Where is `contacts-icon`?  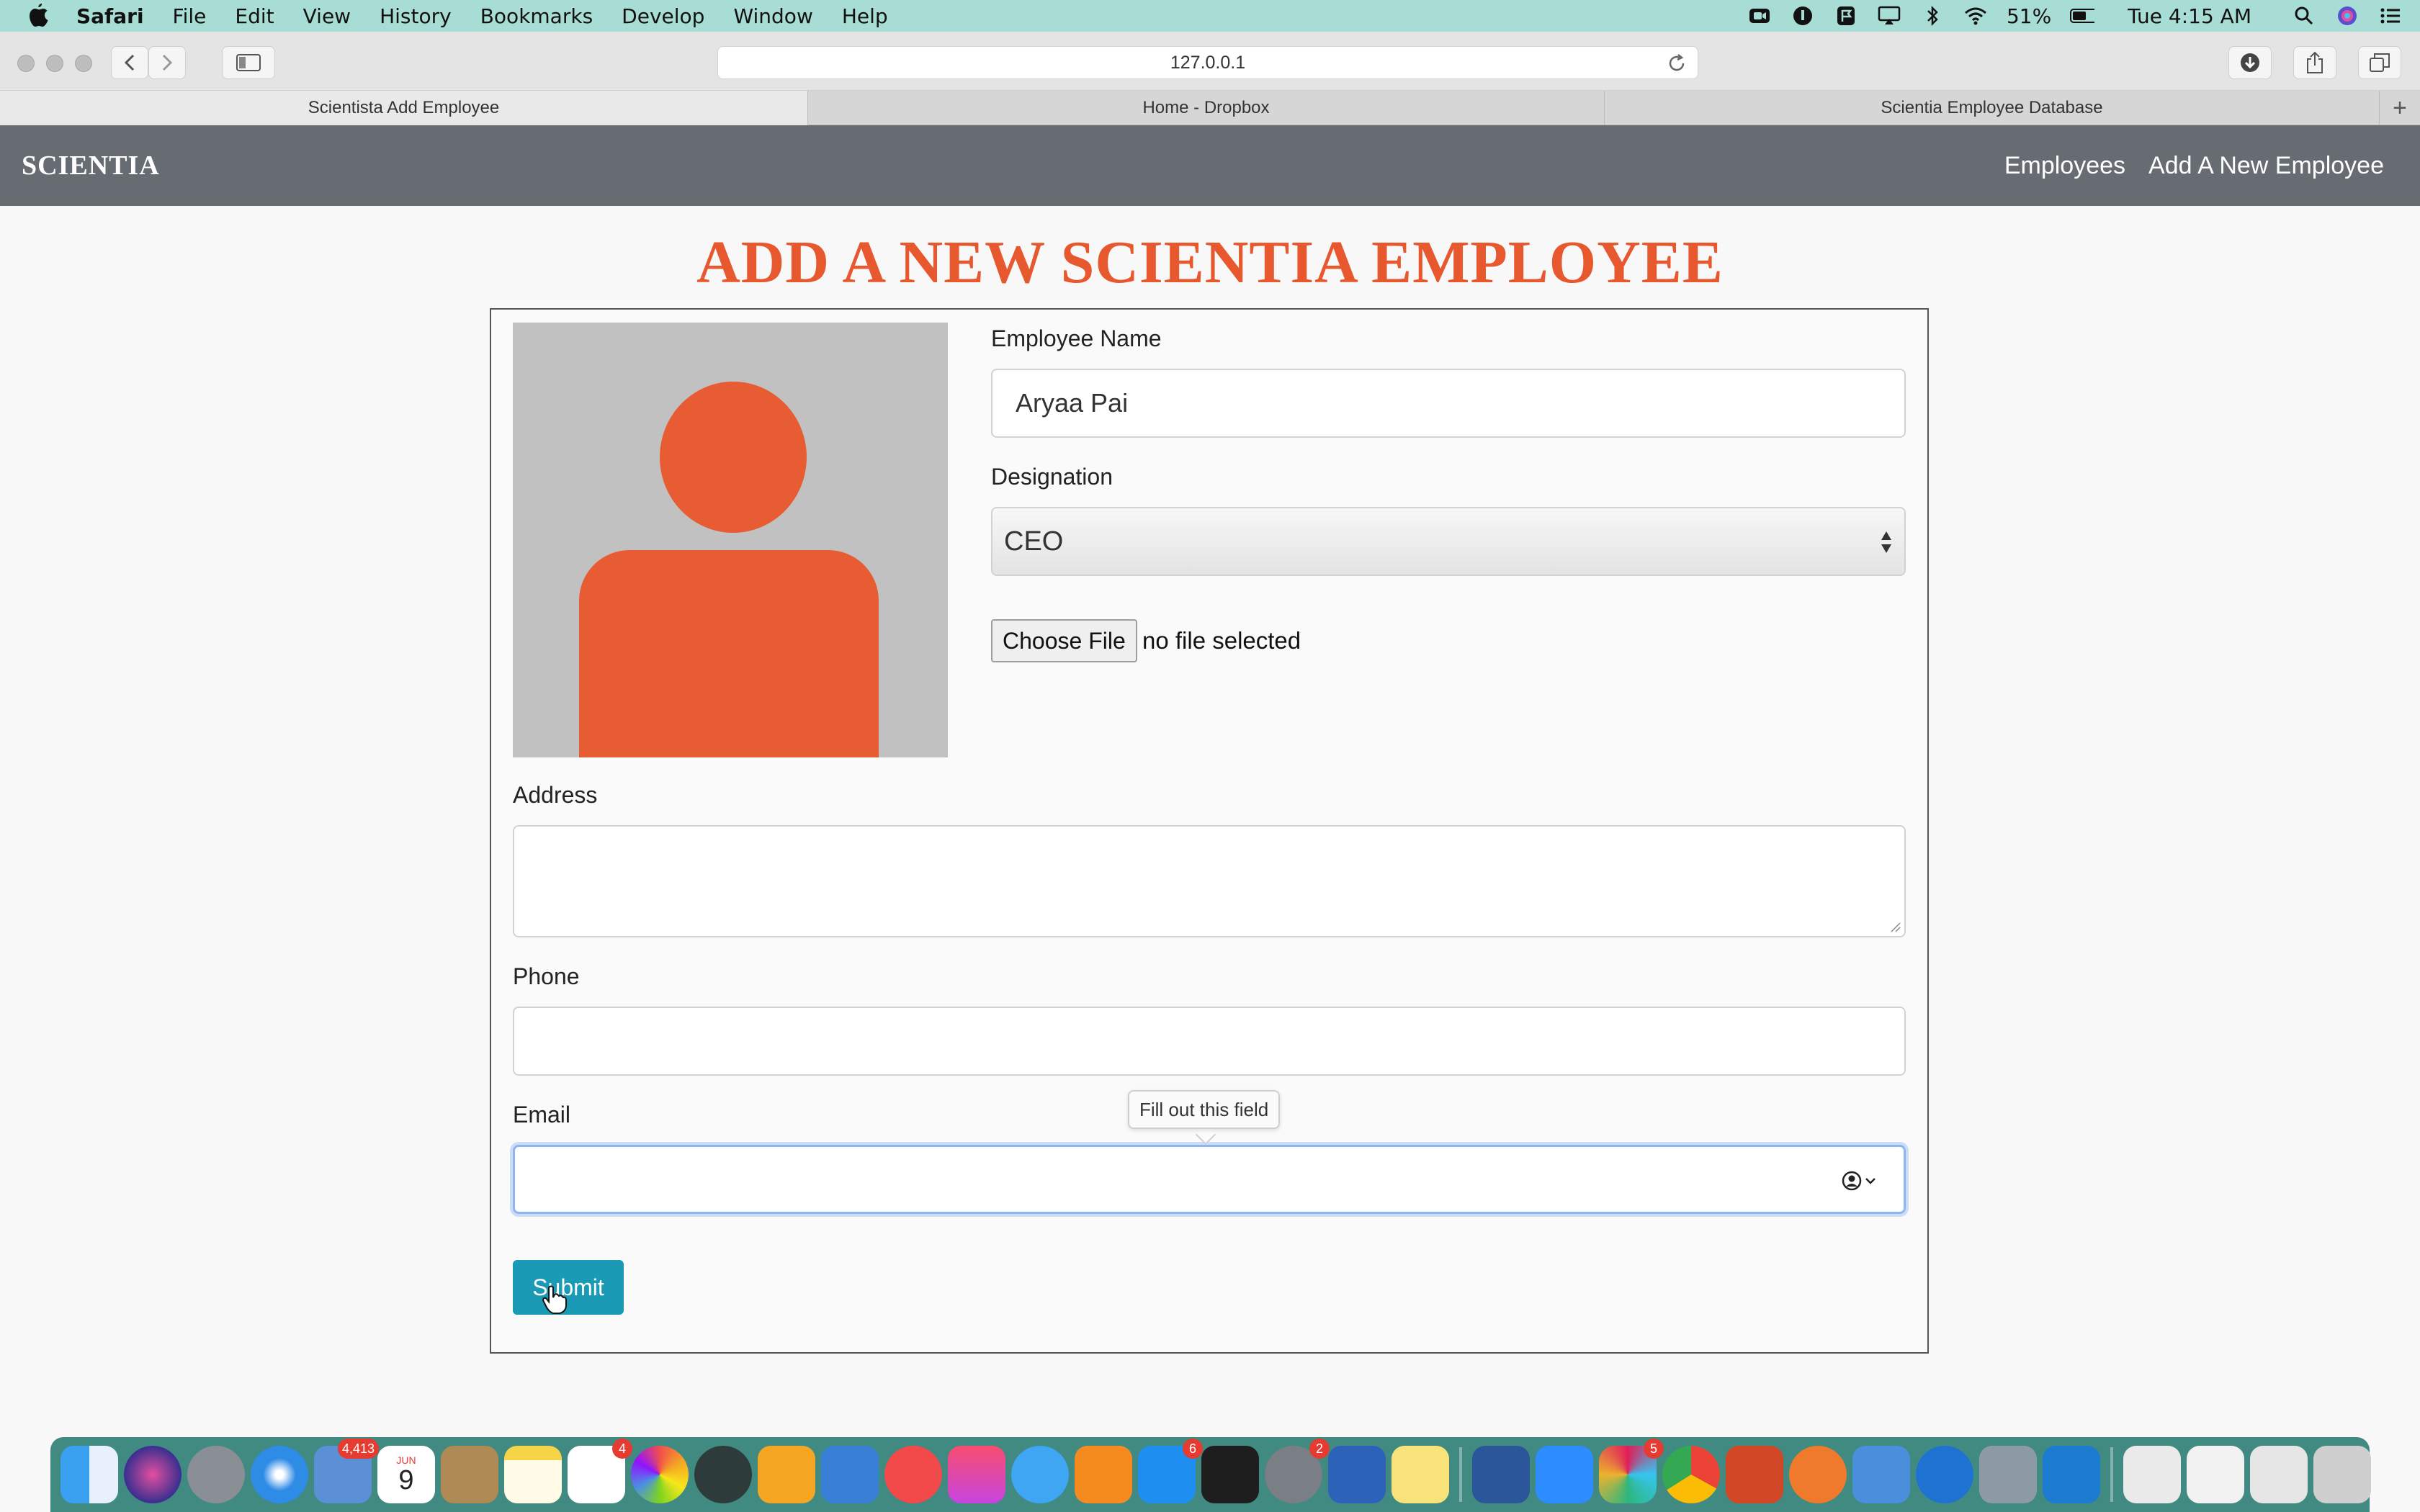
contacts-icon is located at coordinates (469, 1474).